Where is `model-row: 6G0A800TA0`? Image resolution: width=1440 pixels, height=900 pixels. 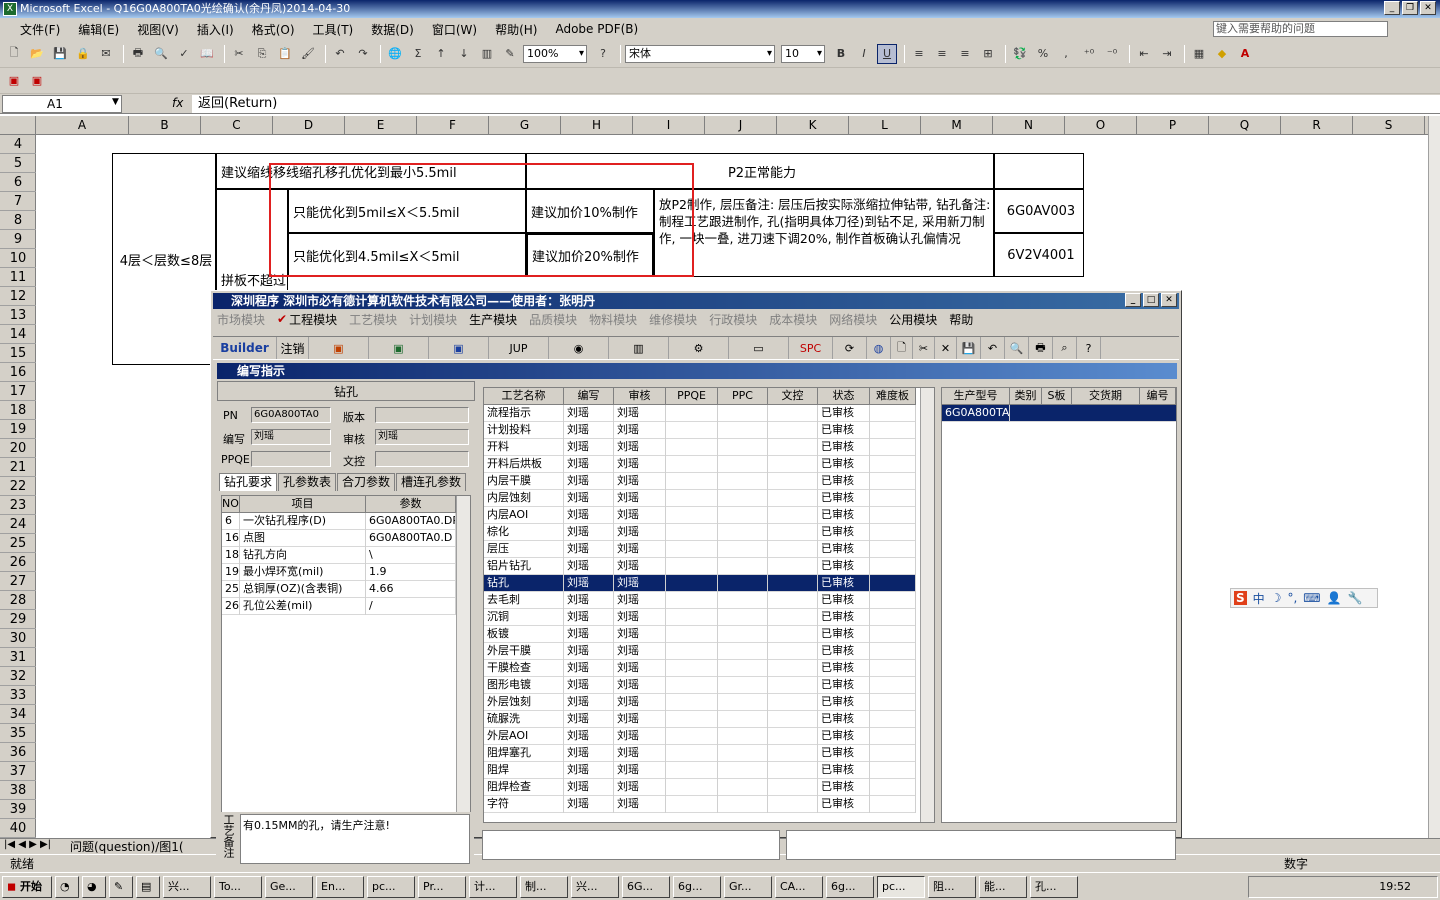 model-row: 6G0A800TA0 is located at coordinates (1059, 413).